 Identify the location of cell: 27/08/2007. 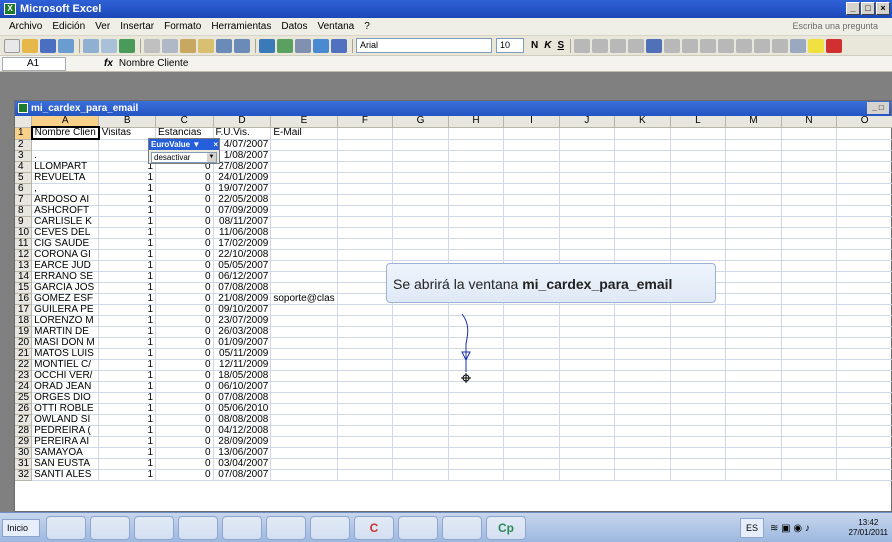
(242, 167).